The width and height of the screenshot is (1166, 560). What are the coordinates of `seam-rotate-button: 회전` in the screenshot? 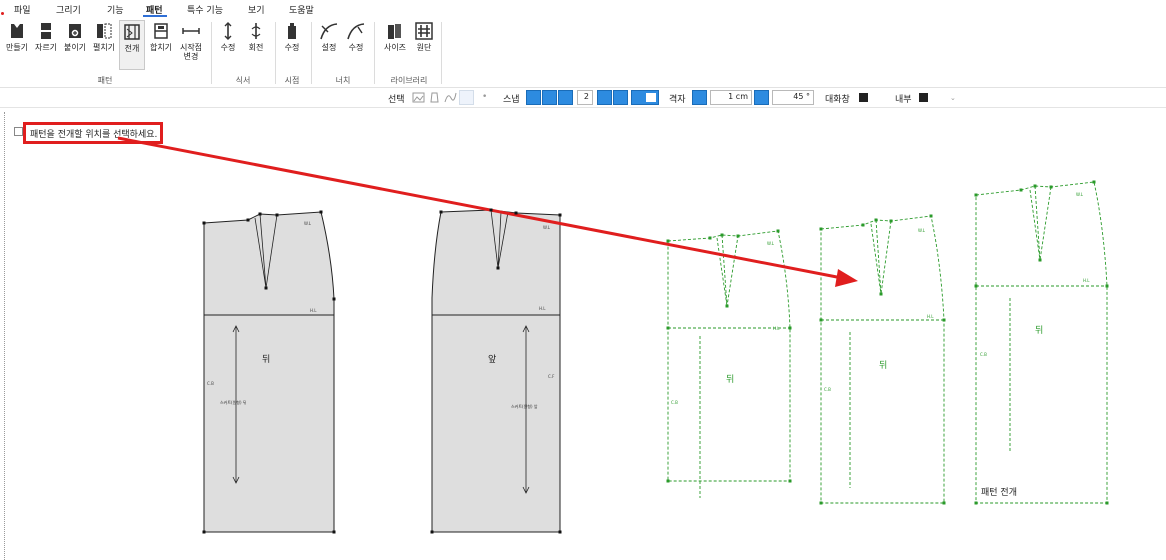 It's located at (256, 36).